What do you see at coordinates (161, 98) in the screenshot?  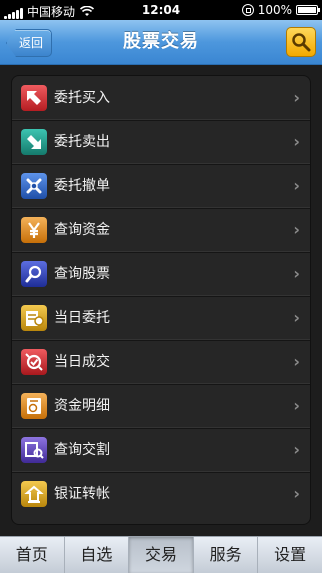 I see `menu-item-buy: 委托买入 ›` at bounding box center [161, 98].